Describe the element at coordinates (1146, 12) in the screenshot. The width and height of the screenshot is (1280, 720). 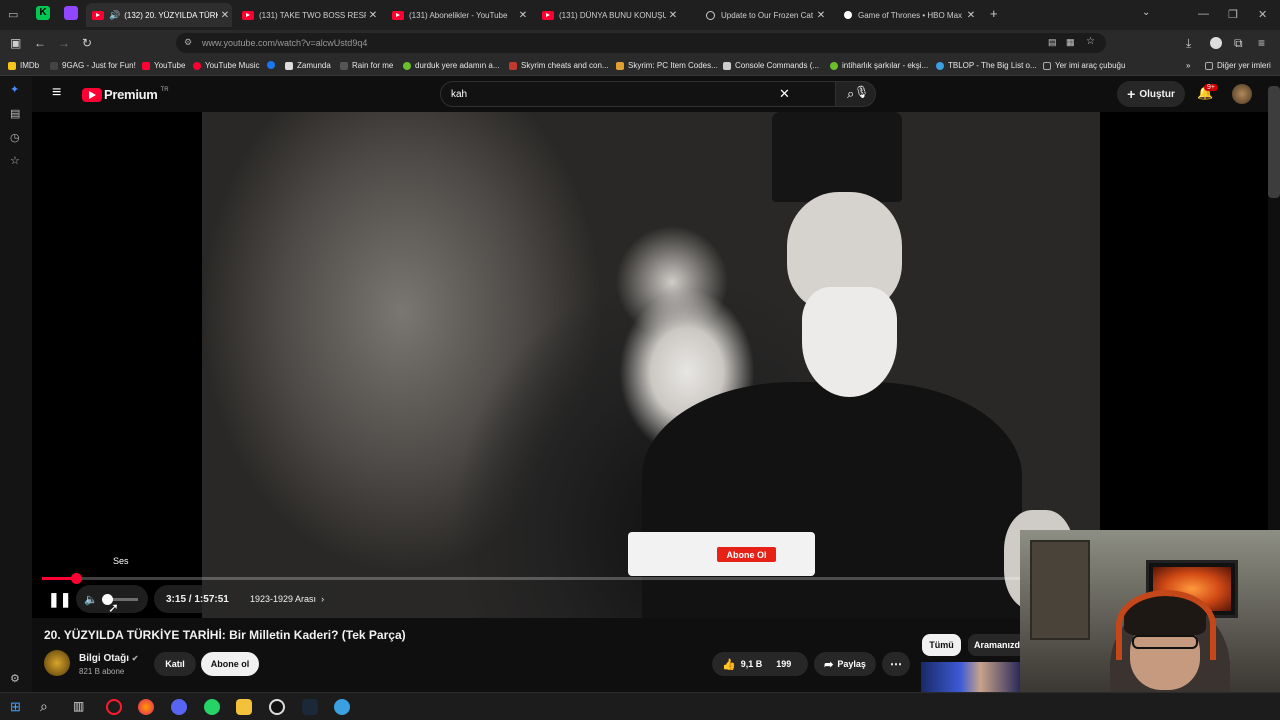
I see `tab-search-icon: ⌄` at that location.